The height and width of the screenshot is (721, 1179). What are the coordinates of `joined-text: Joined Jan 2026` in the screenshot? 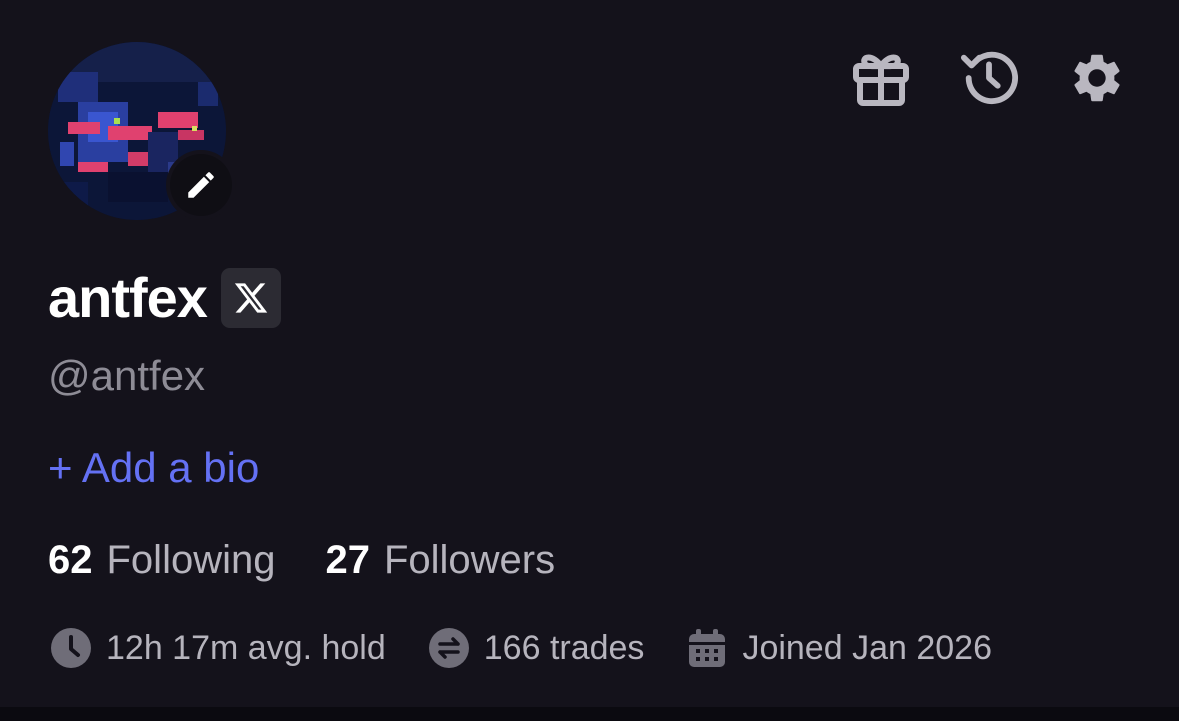 It's located at (867, 648).